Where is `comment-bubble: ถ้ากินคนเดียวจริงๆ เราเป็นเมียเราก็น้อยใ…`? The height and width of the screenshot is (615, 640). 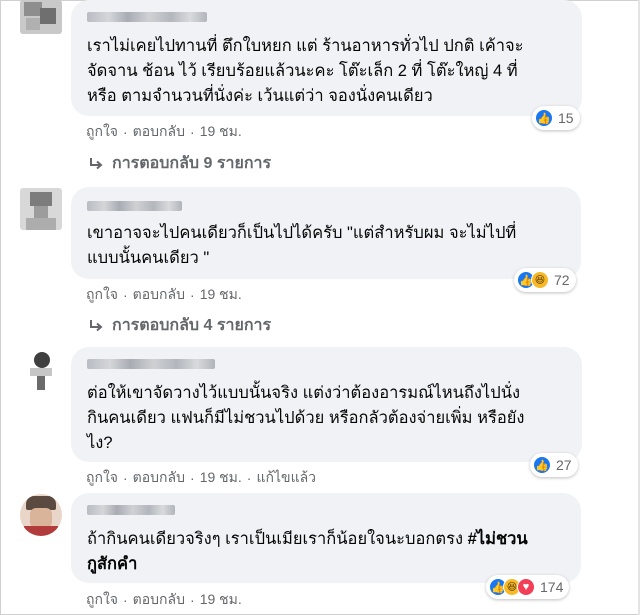
comment-bubble: ถ้ากินคนเดียวจริงๆ เราเป็นเมียเราก็น้อยใ… is located at coordinates (326, 538).